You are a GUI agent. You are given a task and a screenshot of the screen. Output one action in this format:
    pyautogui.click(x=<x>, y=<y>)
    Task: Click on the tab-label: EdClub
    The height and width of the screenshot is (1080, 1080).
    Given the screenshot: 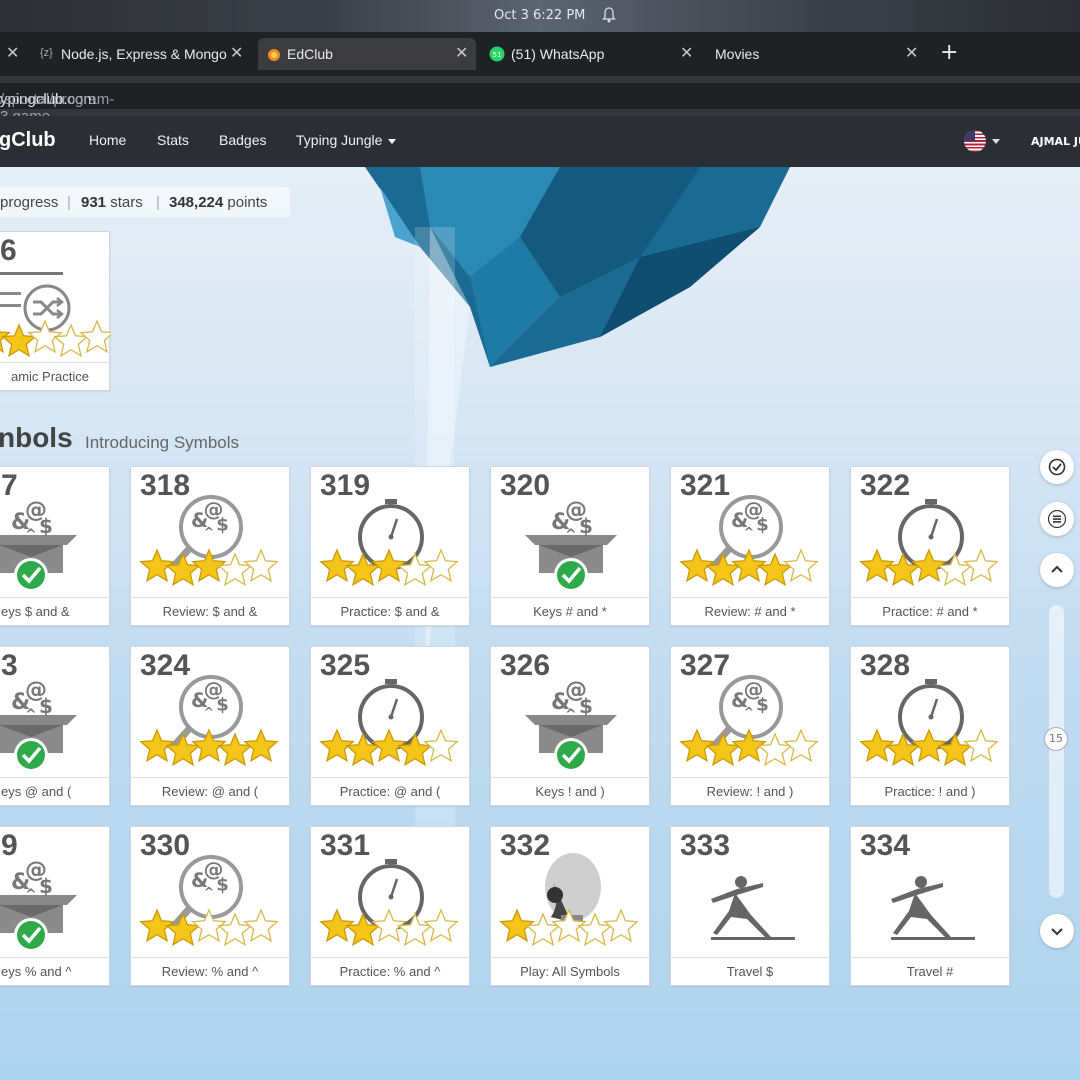 What is the action you would take?
    pyautogui.click(x=310, y=54)
    